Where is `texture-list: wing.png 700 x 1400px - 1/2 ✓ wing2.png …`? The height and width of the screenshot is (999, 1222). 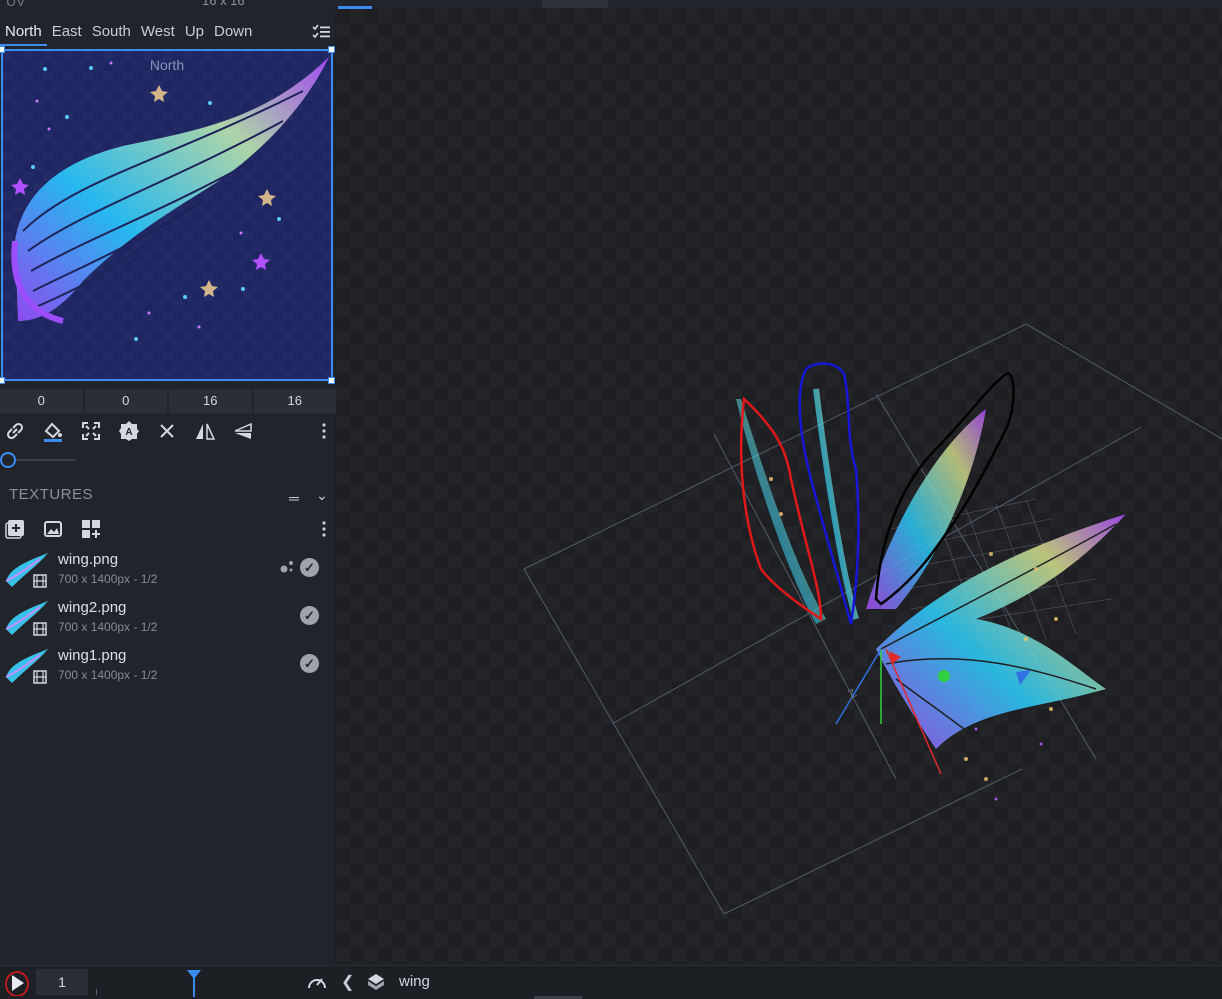 texture-list: wing.png 700 x 1400px - 1/2 ✓ wing2.png … is located at coordinates (168, 617).